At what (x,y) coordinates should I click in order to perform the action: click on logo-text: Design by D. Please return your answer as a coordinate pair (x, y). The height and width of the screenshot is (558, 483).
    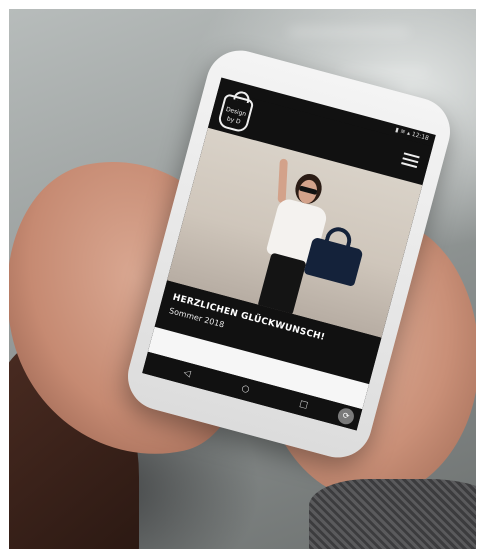
    Looking at the image, I should click on (236, 115).